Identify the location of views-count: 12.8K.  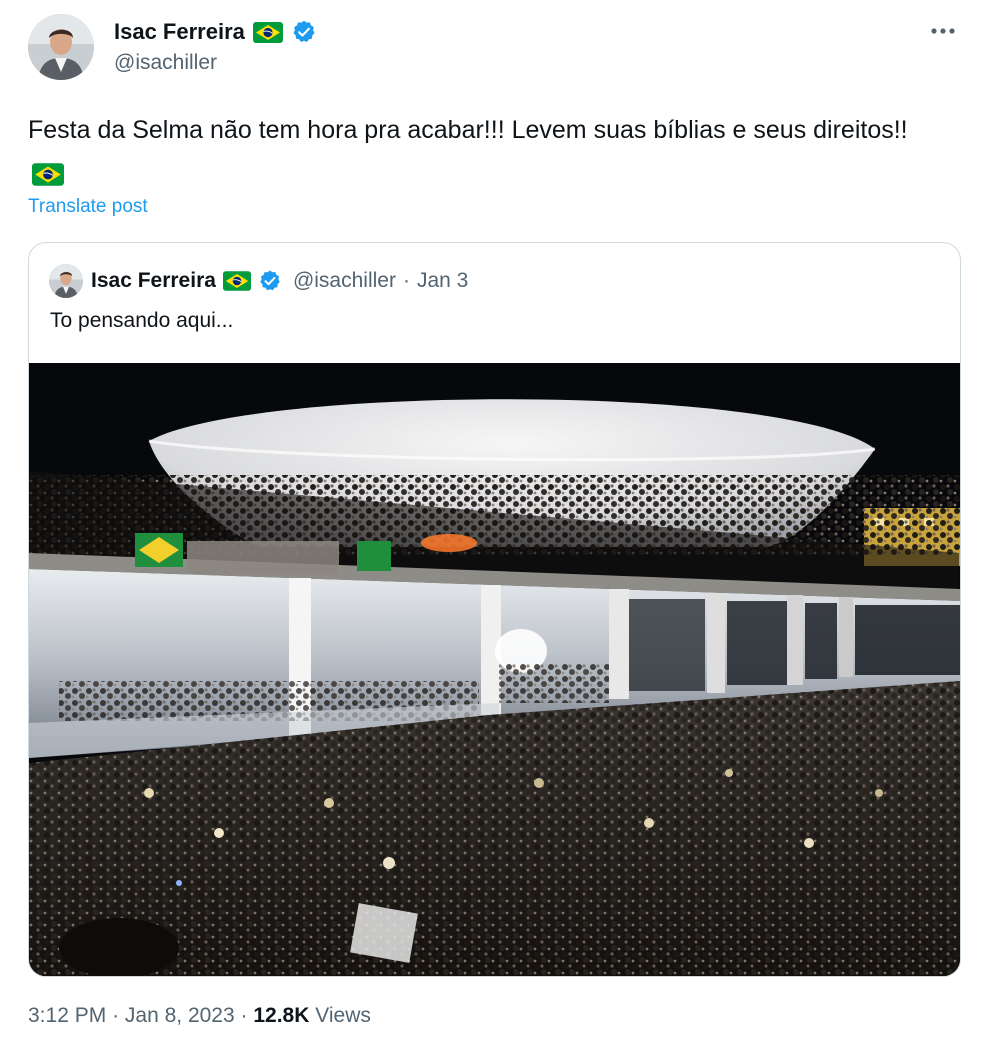
(281, 1015).